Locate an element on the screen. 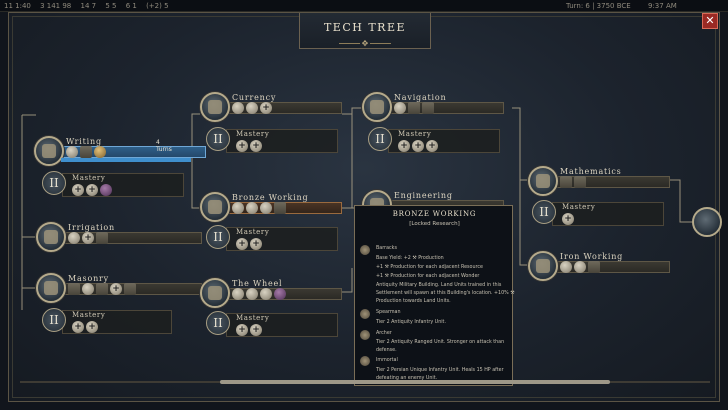 This screenshot has width=728, height=410. the-wheel-medal is located at coordinates (215, 293).